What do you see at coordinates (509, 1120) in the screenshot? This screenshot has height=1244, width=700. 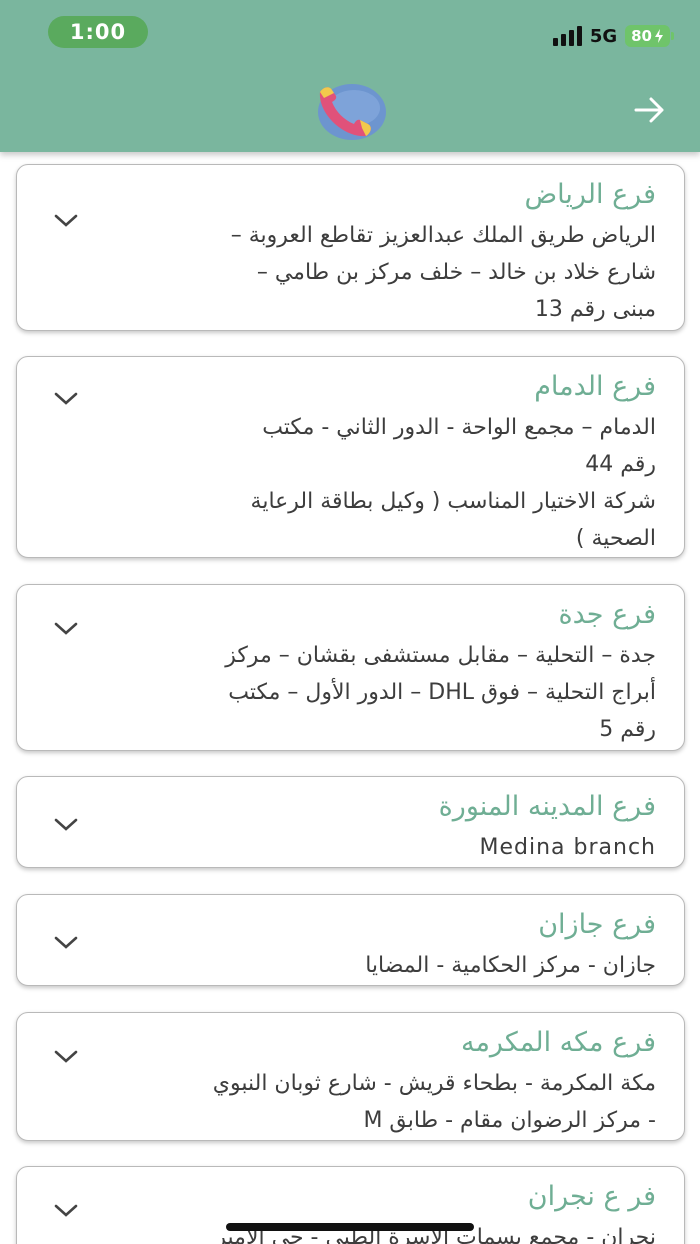 I see `address-line: - مركز الرضوان مقام - طابق M` at bounding box center [509, 1120].